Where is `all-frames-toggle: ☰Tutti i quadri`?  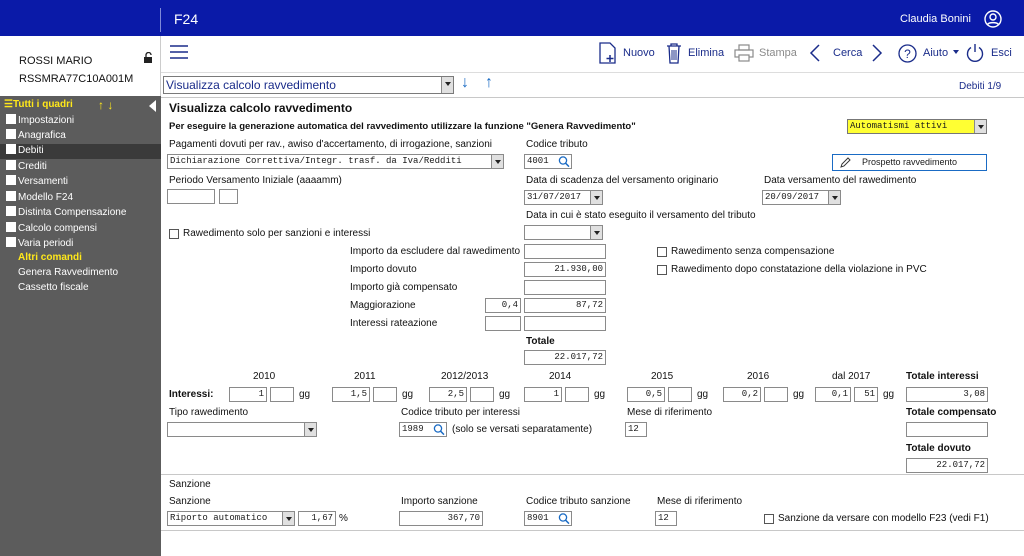 all-frames-toggle: ☰Tutti i quadri is located at coordinates (38, 104).